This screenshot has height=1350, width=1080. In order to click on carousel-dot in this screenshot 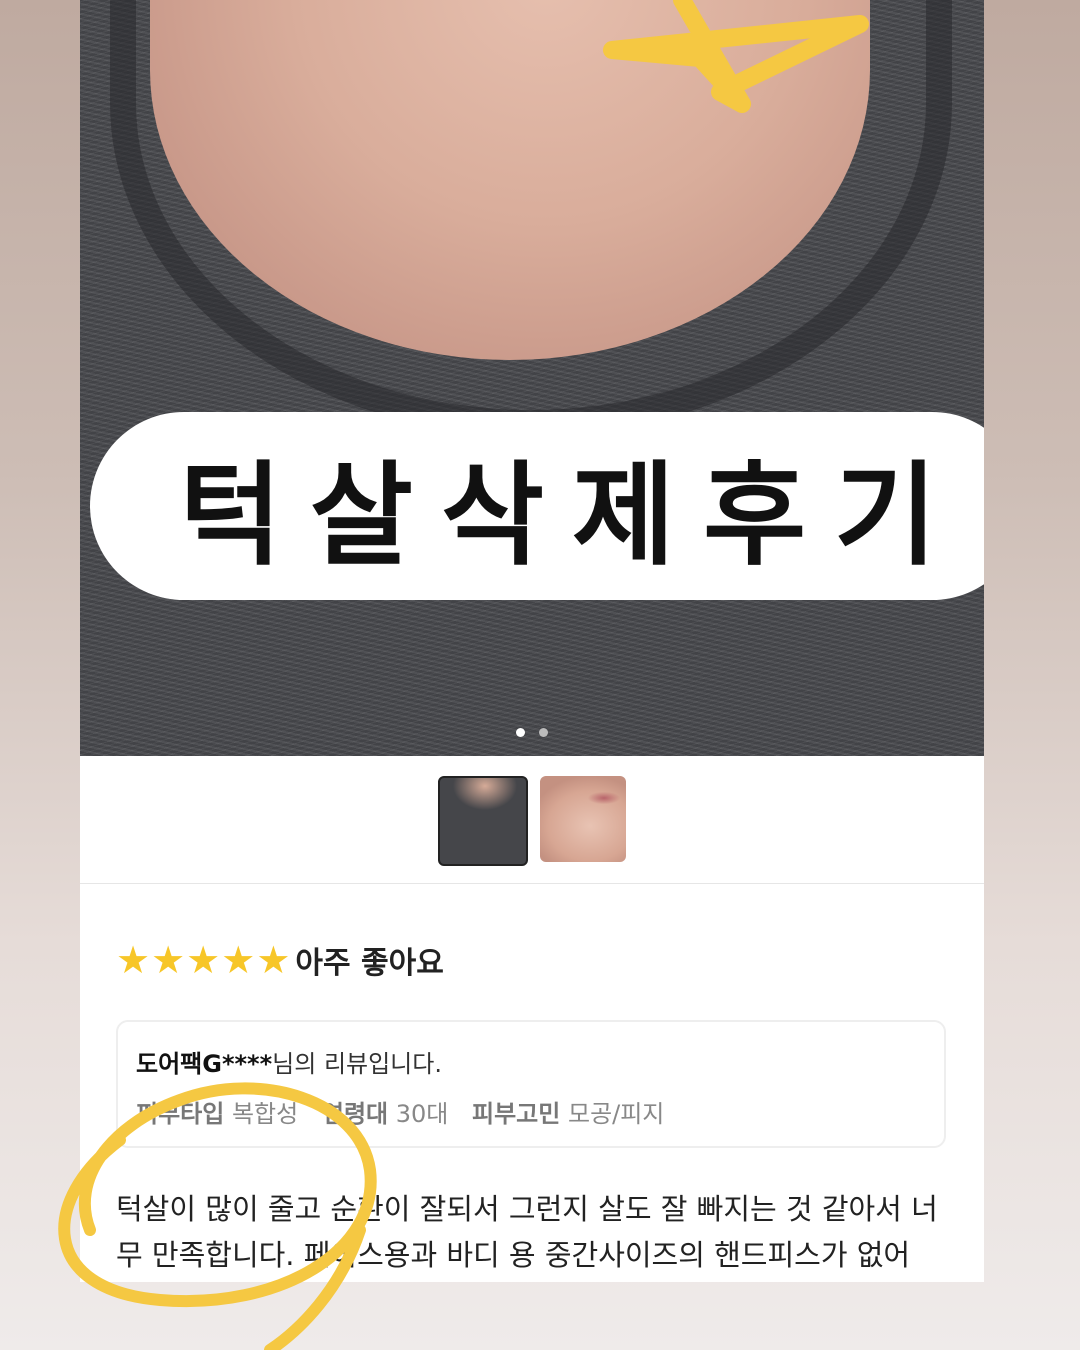, I will do `click(543, 732)`.